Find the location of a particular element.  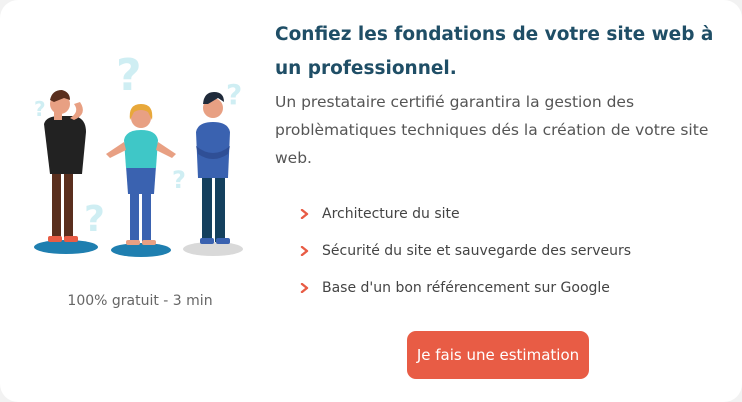

list-item: Base d'un bon référencement sur Google is located at coordinates (465, 292).